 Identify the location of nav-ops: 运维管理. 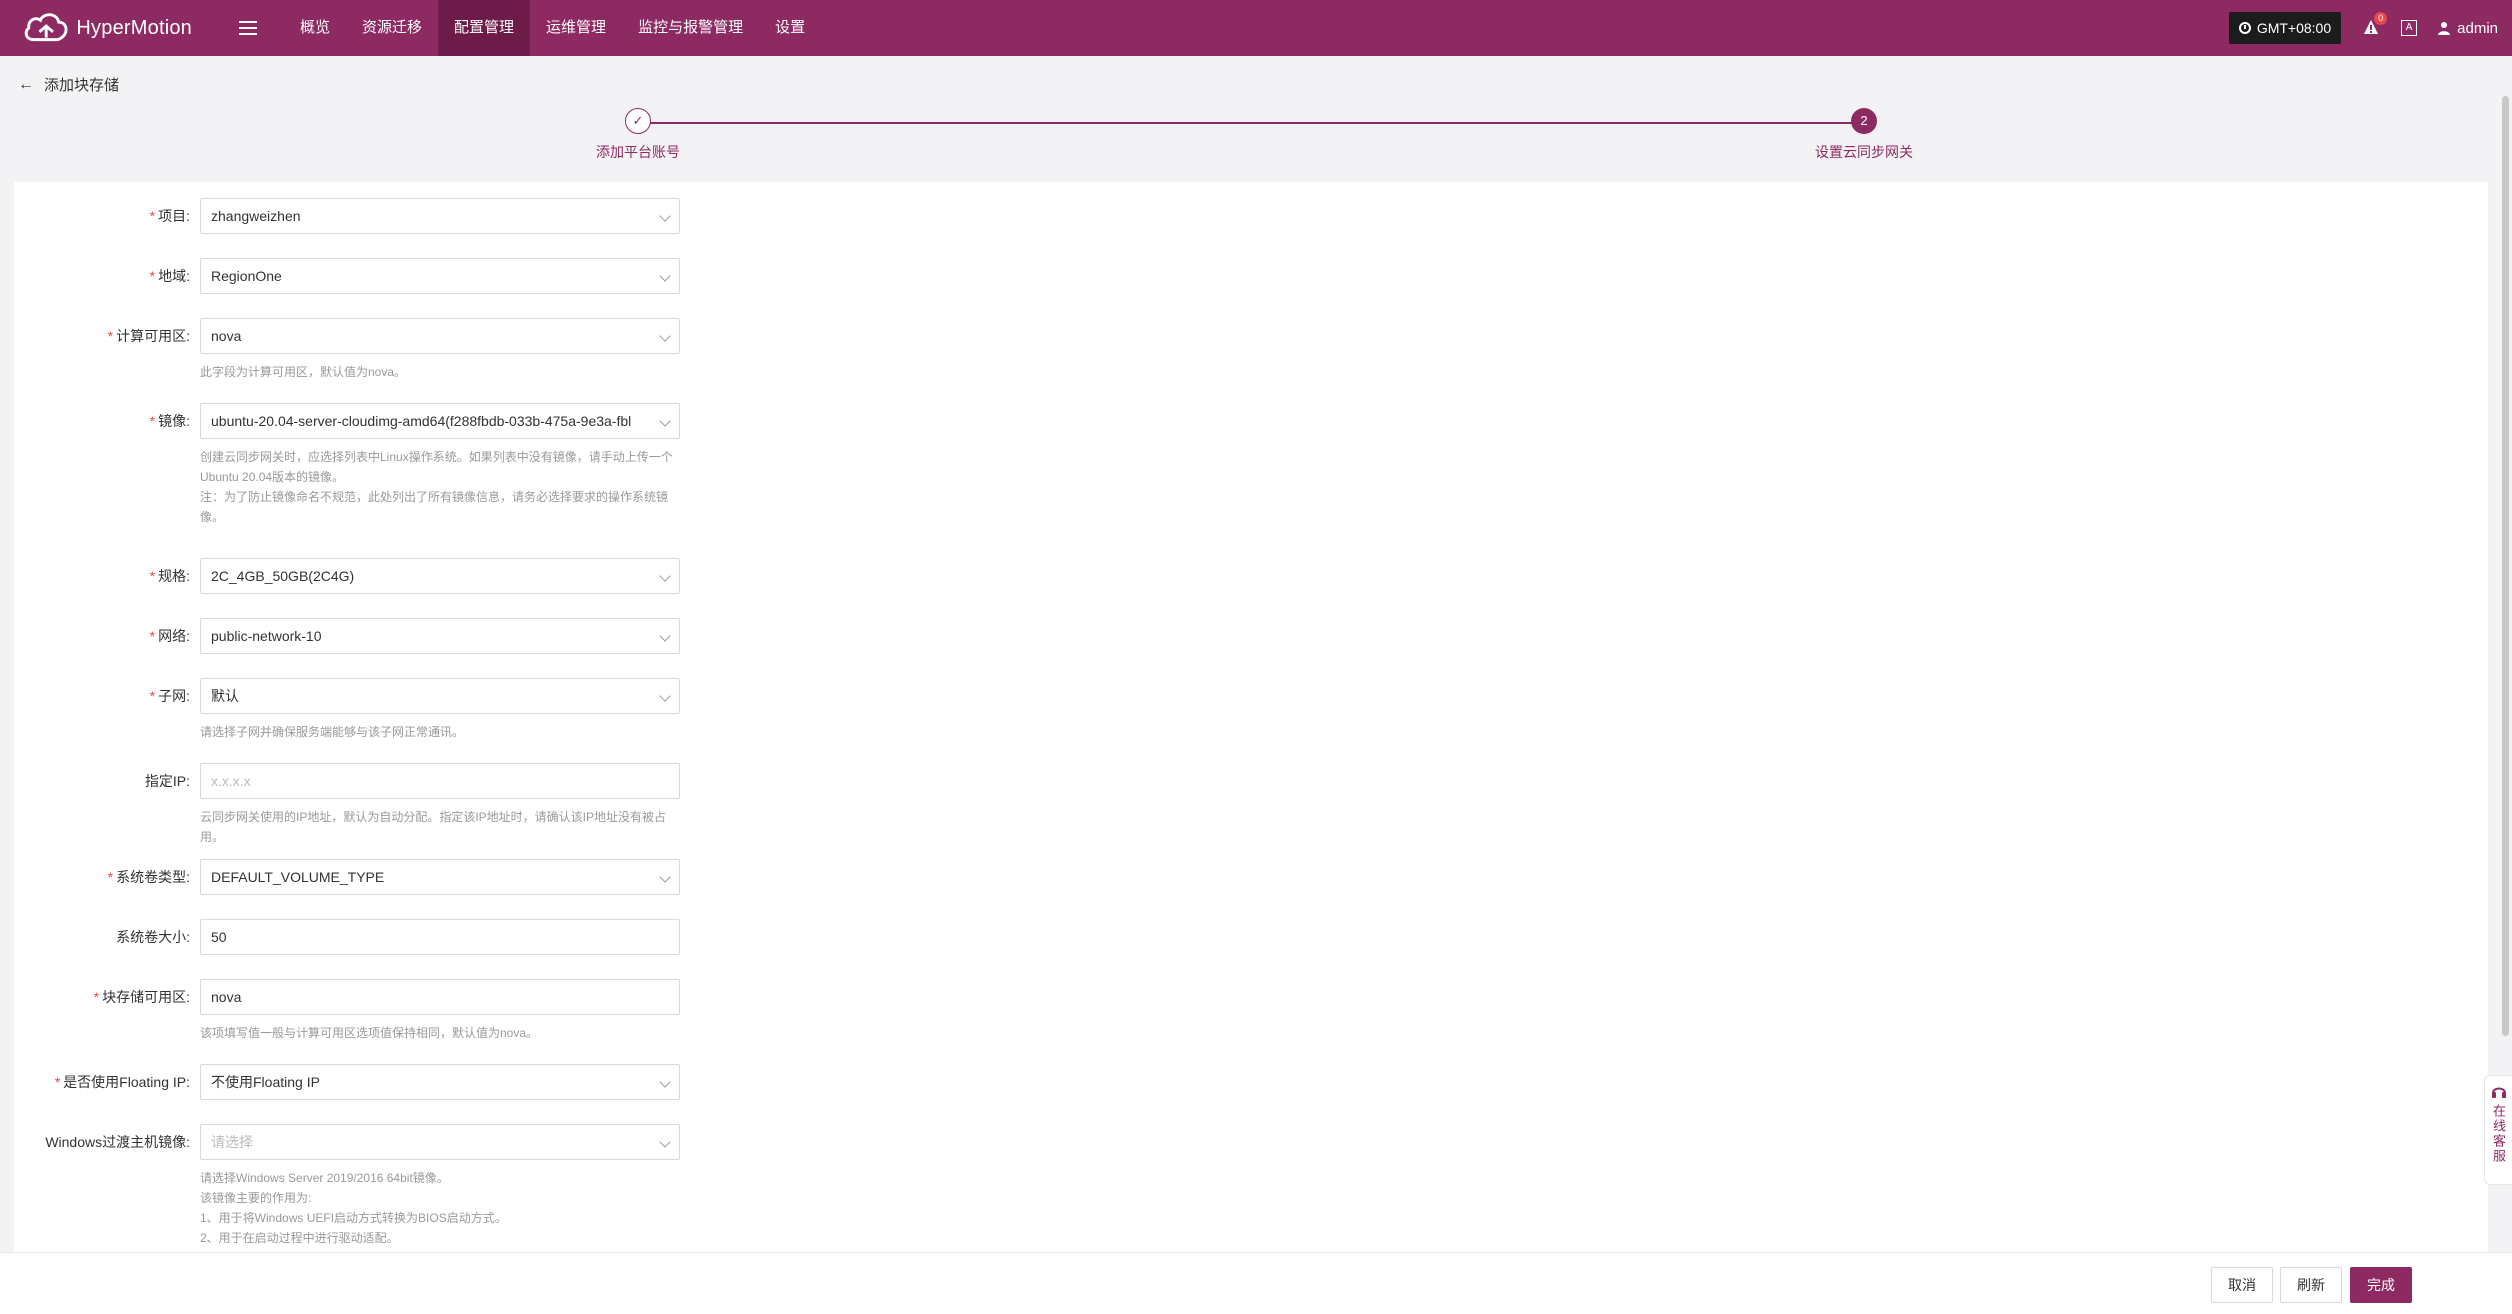
(576, 28).